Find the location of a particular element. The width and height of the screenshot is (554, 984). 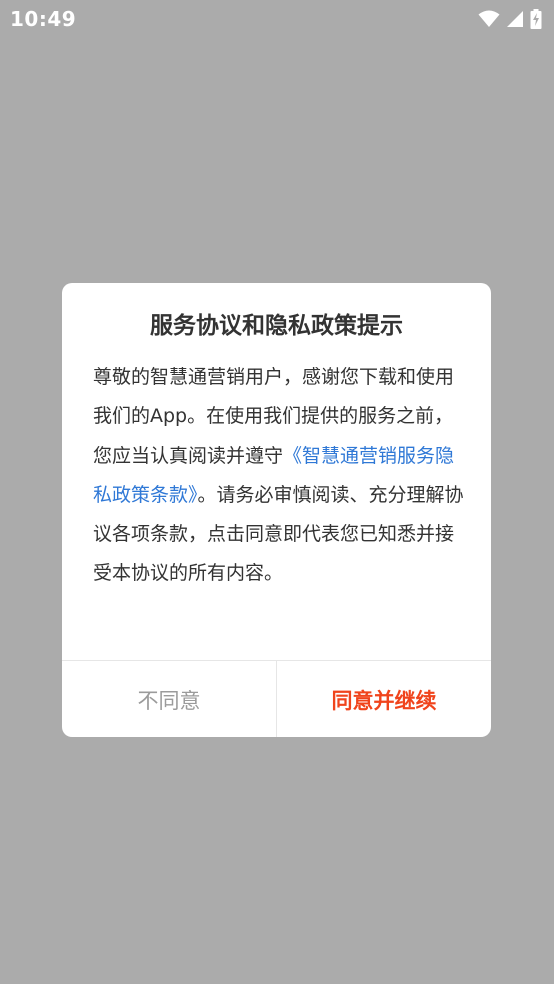

dialog-footer: 不同意 同意并继续 is located at coordinates (276, 698).